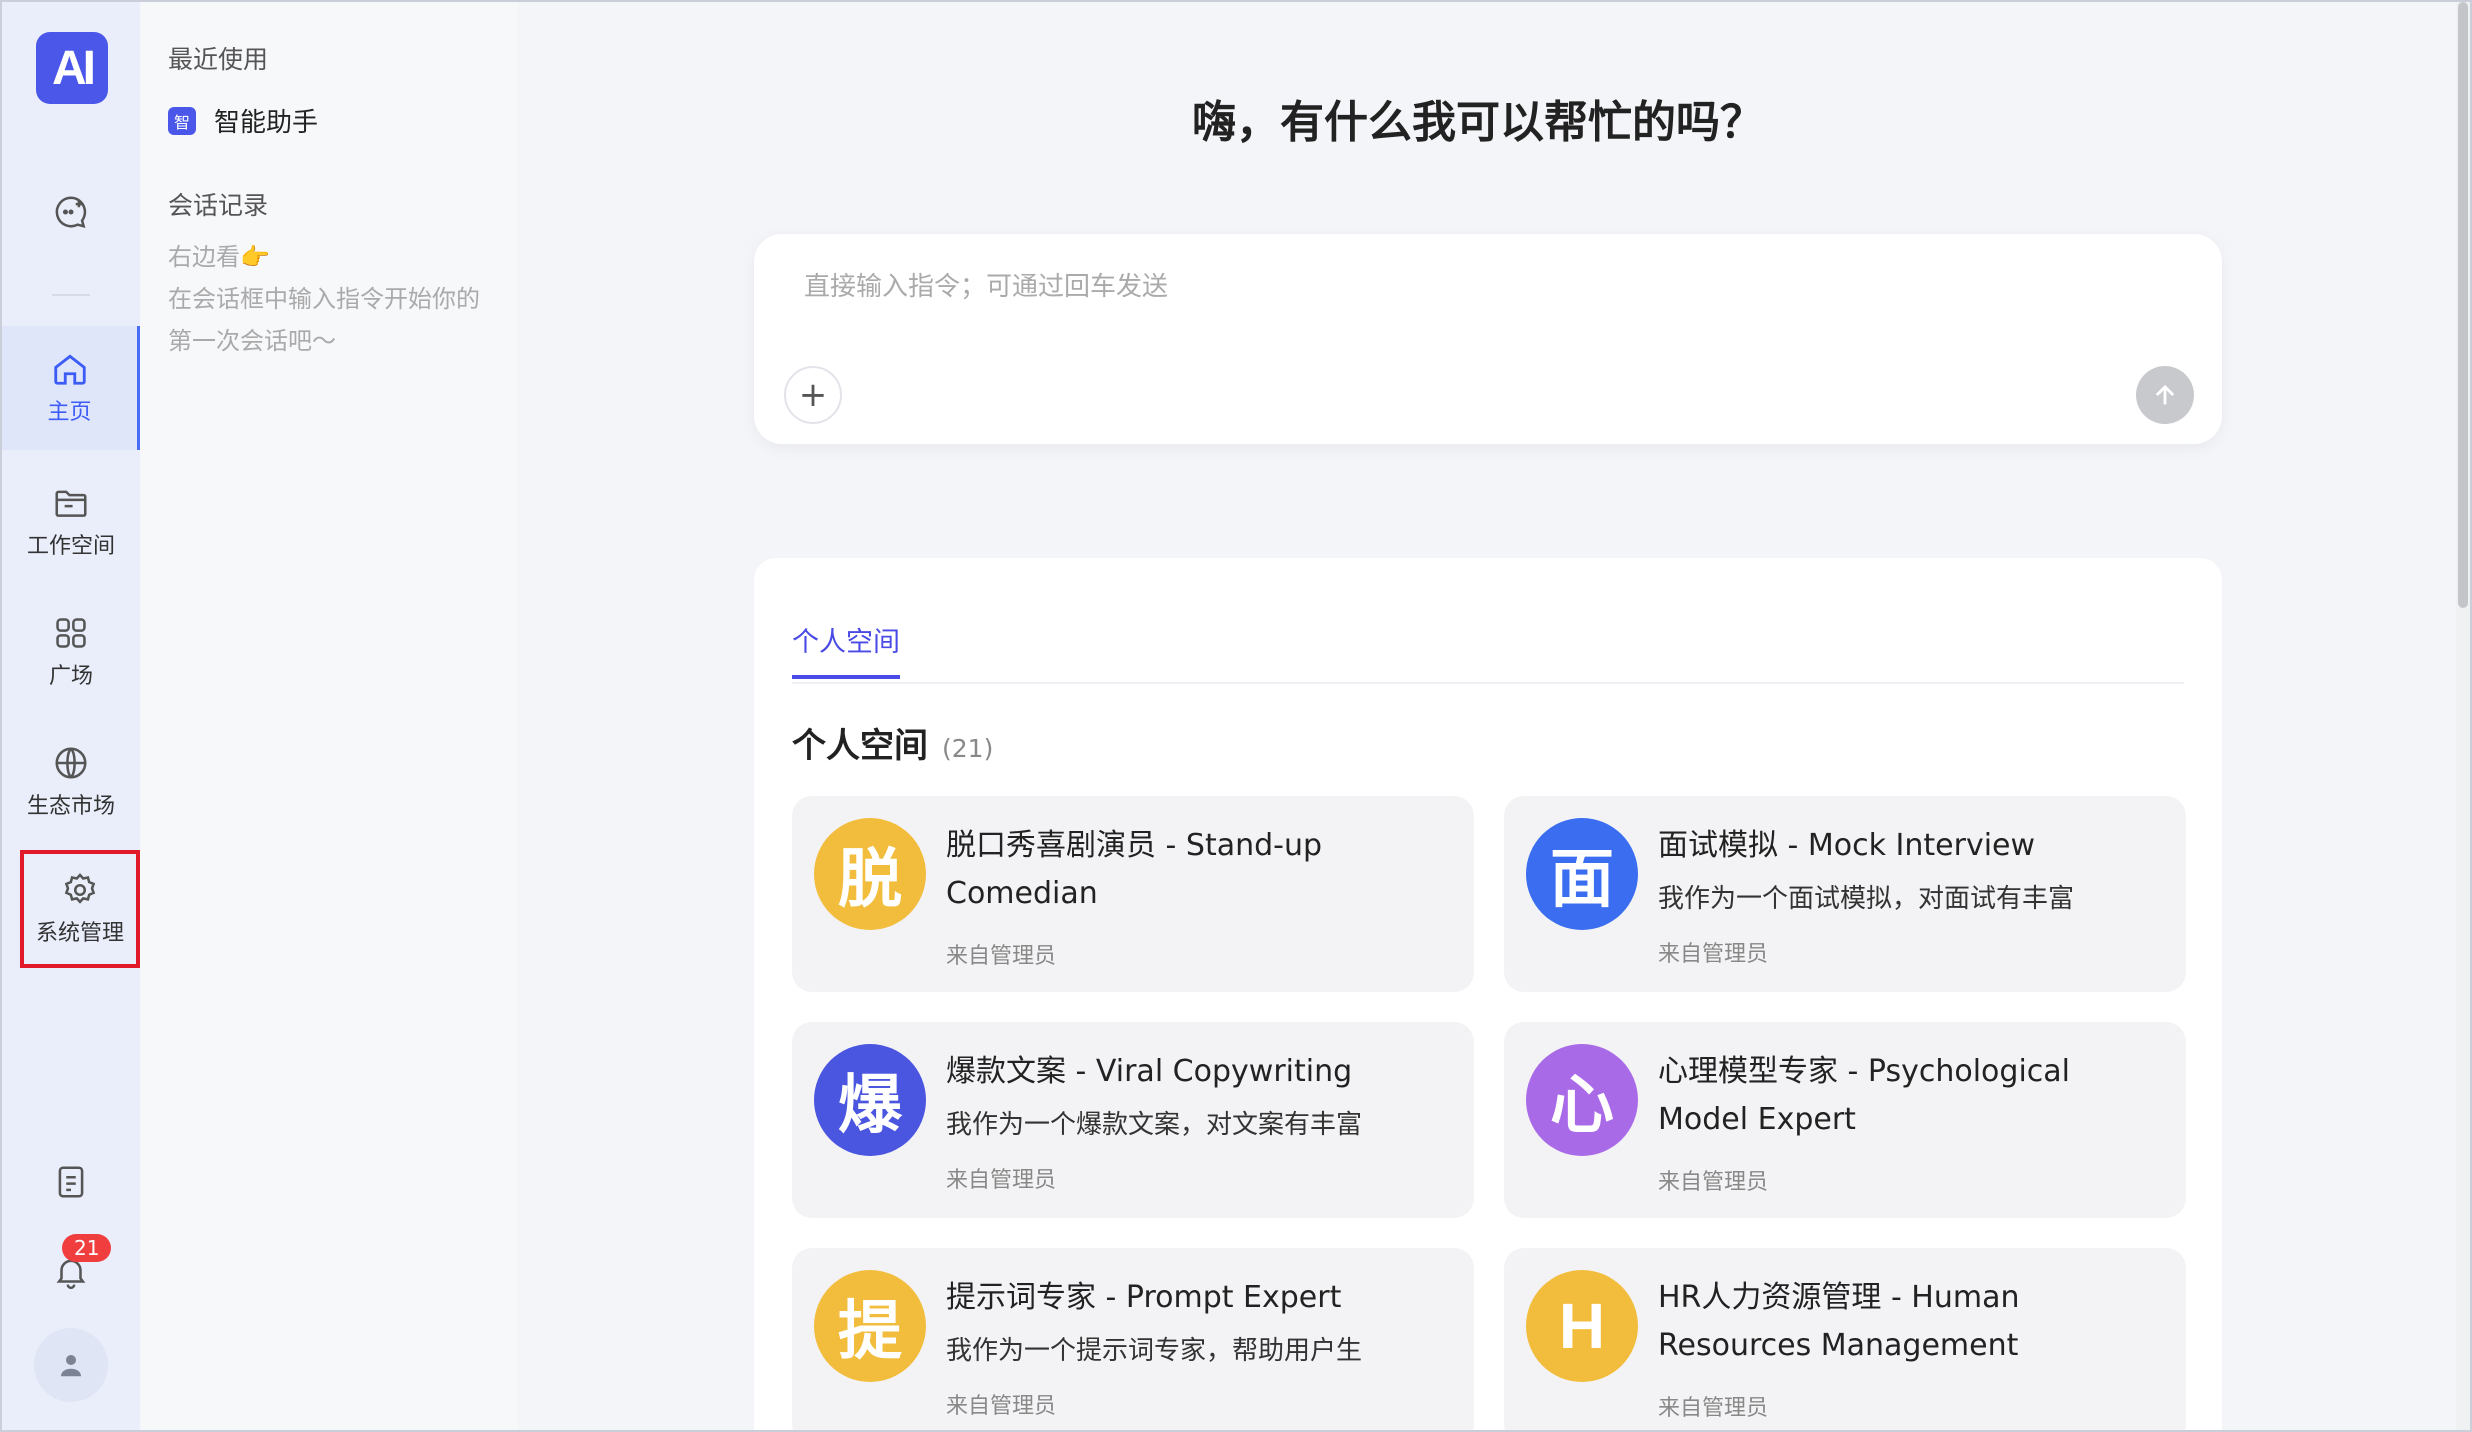 Image resolution: width=2472 pixels, height=1432 pixels. Describe the element at coordinates (71, 652) in the screenshot. I see `nav-plaza: 广场` at that location.